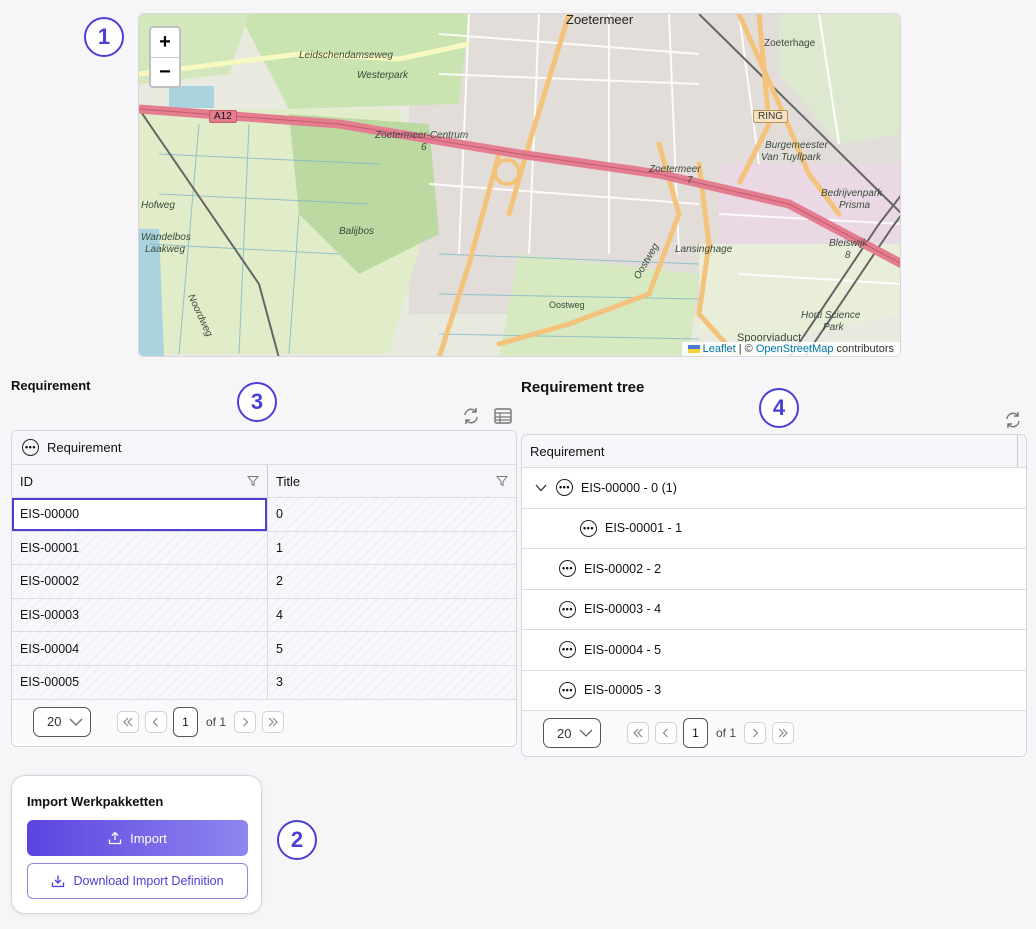  What do you see at coordinates (115, 838) in the screenshot?
I see `upload-icon` at bounding box center [115, 838].